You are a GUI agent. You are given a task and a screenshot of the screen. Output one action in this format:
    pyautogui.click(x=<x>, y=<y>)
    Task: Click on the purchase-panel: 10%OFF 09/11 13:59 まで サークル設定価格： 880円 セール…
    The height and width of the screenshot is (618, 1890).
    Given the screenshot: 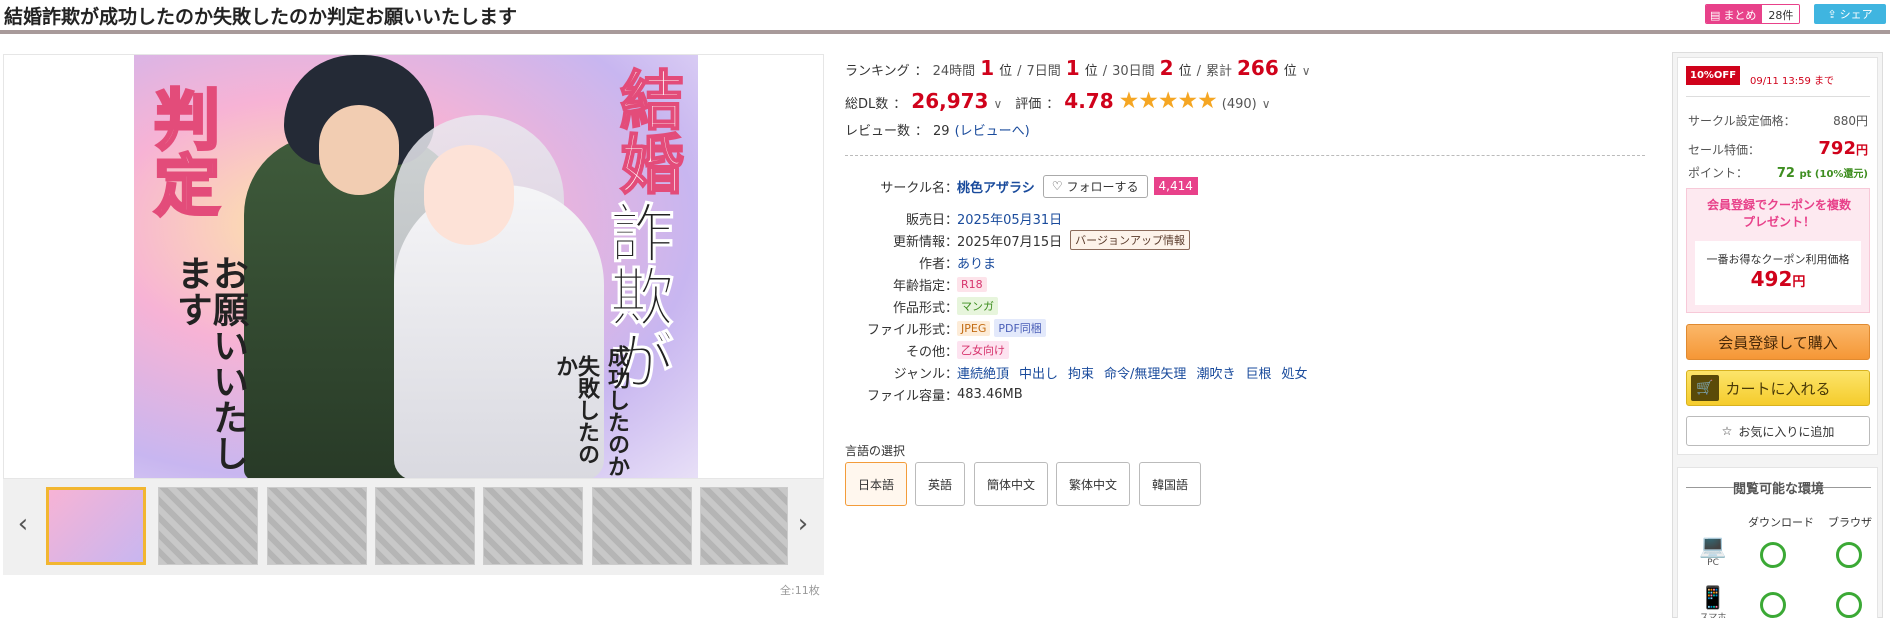 What is the action you would take?
    pyautogui.click(x=1777, y=335)
    